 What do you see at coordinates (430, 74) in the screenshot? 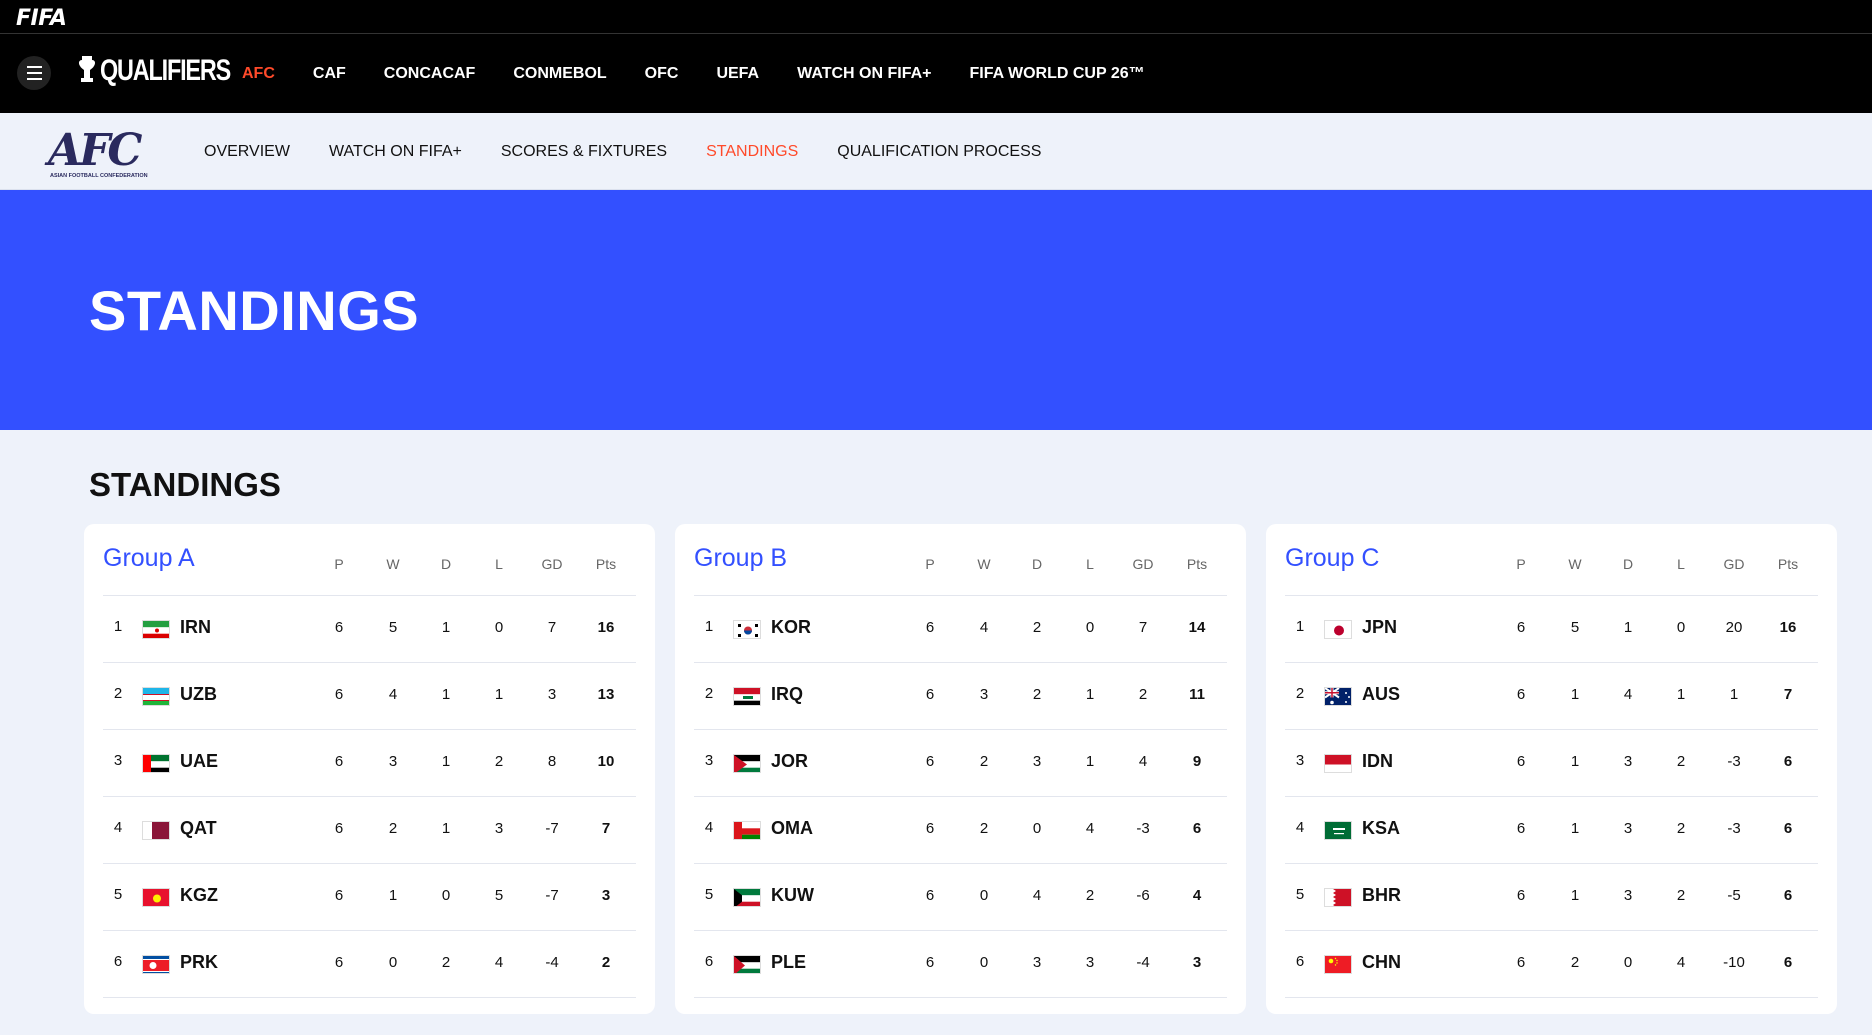
I see `nav-item-concacaf: CONCACAF` at bounding box center [430, 74].